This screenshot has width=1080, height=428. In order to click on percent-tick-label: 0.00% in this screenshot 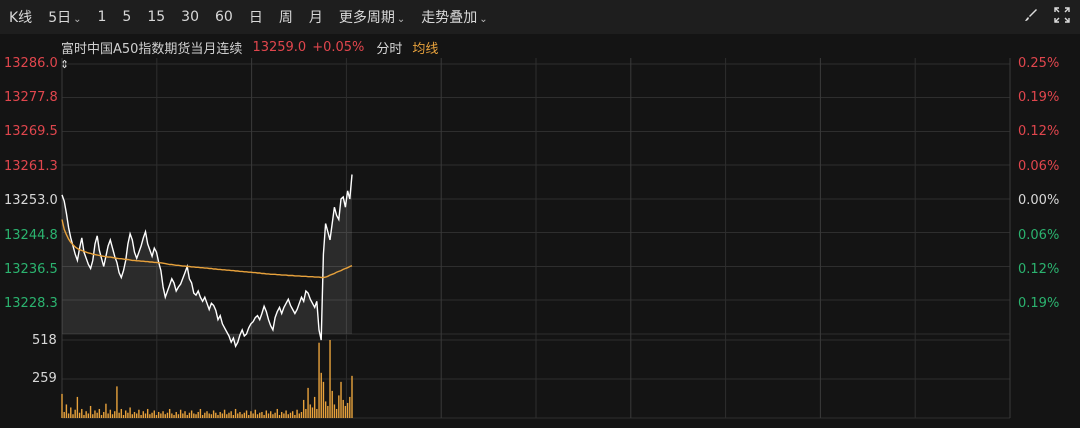, I will do `click(1039, 200)`.